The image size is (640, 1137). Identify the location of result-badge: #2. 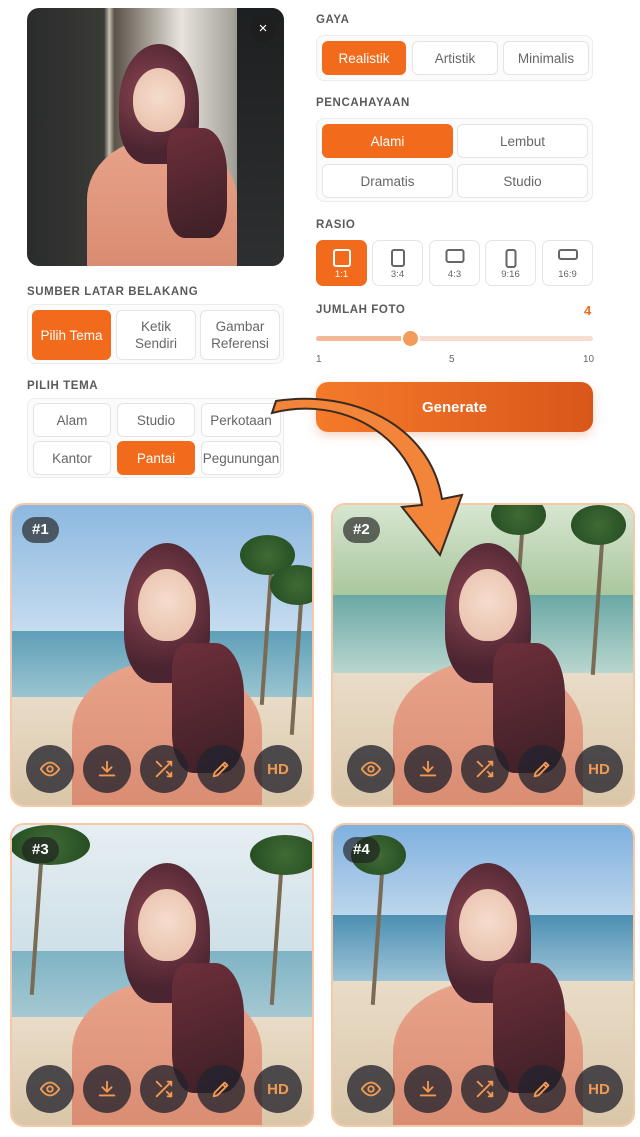
(361, 530).